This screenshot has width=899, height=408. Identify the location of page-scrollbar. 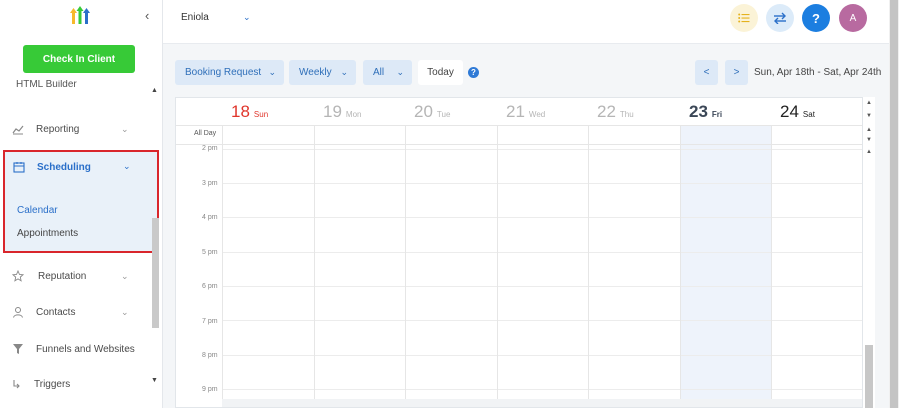
(894, 204).